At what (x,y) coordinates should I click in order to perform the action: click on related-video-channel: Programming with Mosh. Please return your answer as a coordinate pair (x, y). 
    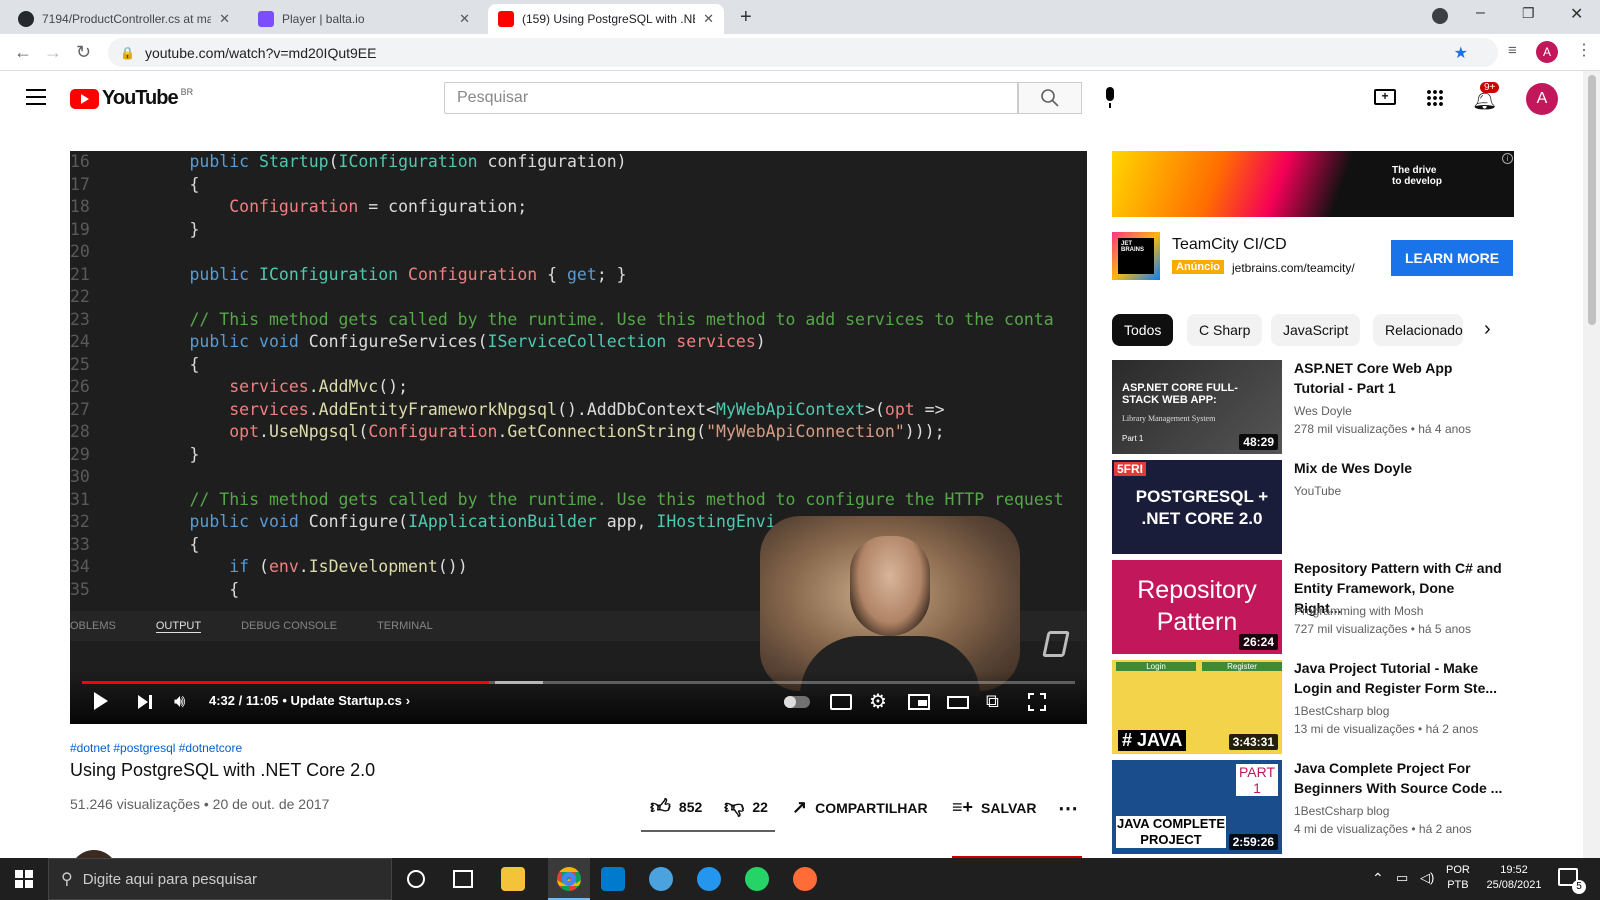
    Looking at the image, I should click on (1404, 611).